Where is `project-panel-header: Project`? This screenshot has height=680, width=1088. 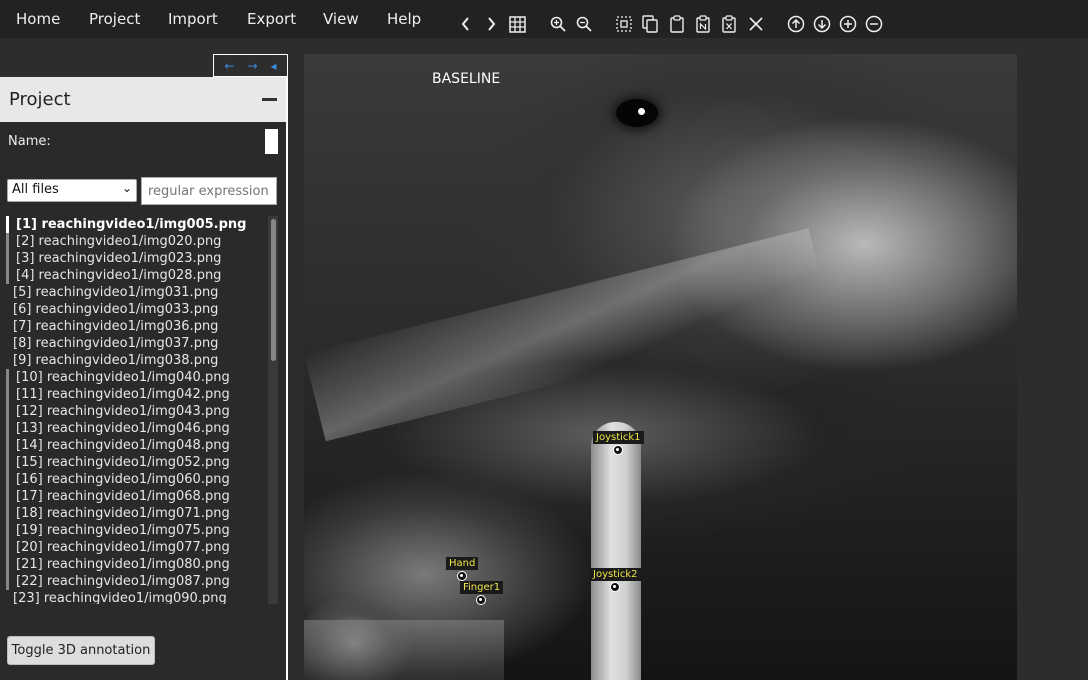 project-panel-header: Project is located at coordinates (143, 99).